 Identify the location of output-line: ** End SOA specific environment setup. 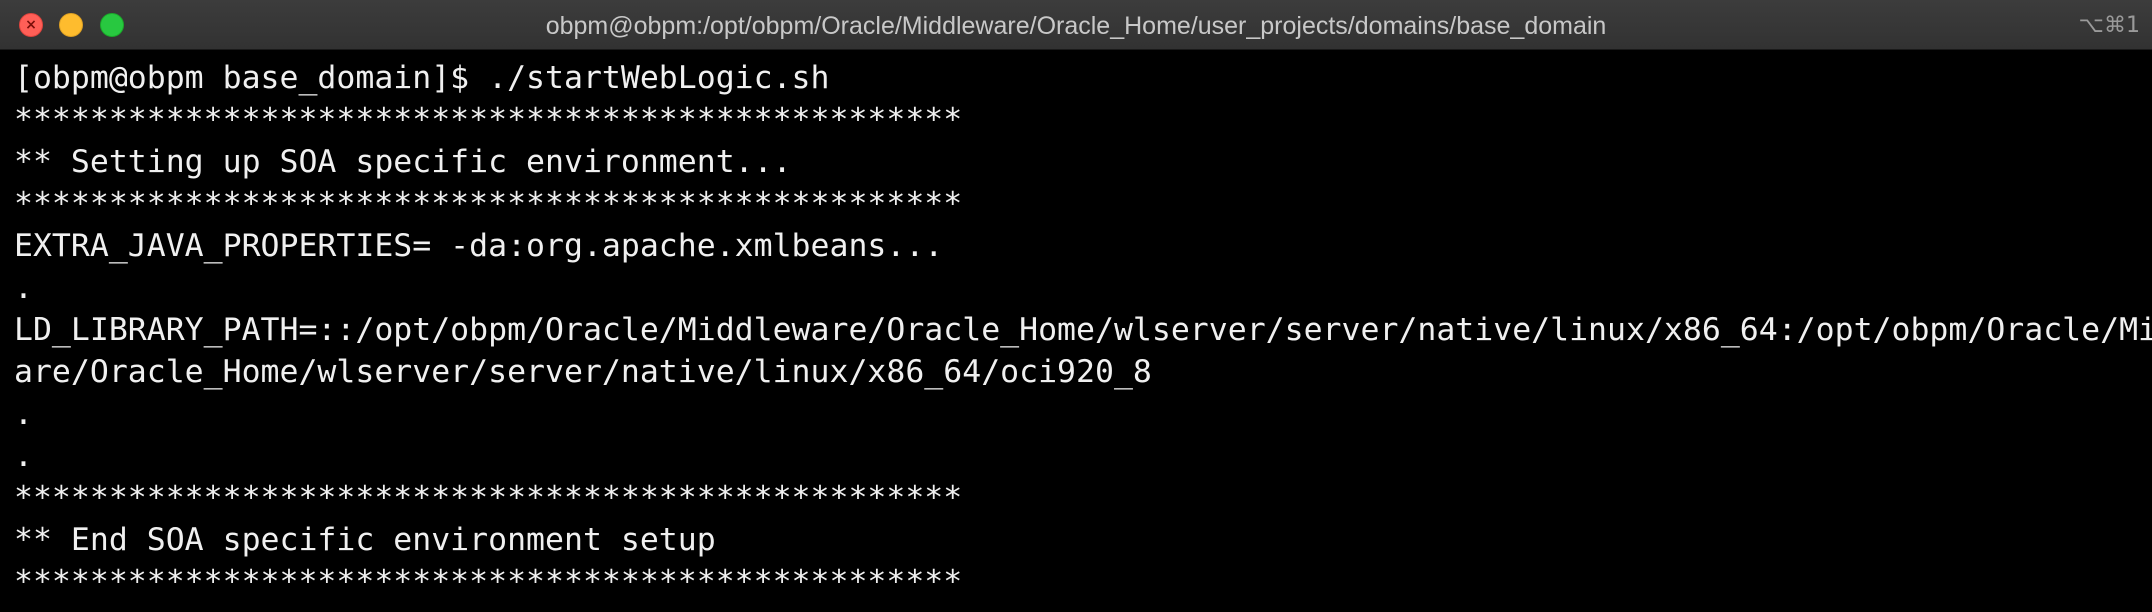
(365, 540).